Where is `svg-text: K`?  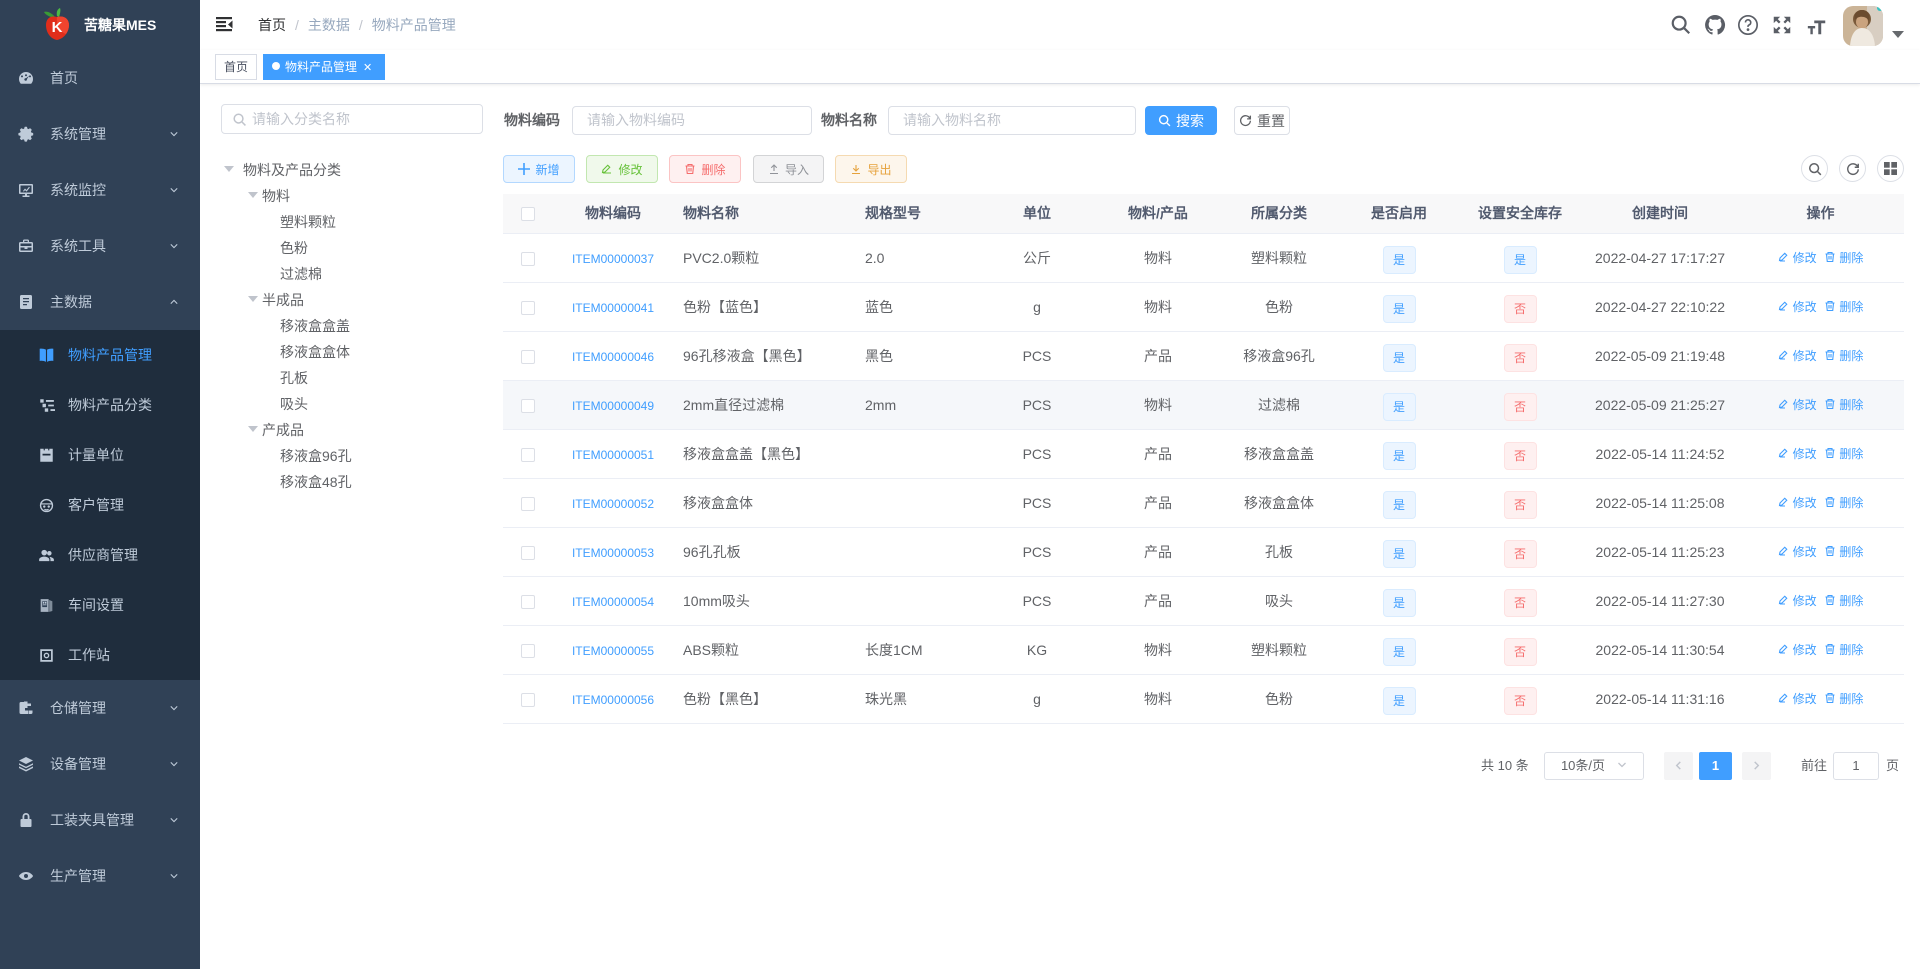
svg-text: K is located at coordinates (57, 27).